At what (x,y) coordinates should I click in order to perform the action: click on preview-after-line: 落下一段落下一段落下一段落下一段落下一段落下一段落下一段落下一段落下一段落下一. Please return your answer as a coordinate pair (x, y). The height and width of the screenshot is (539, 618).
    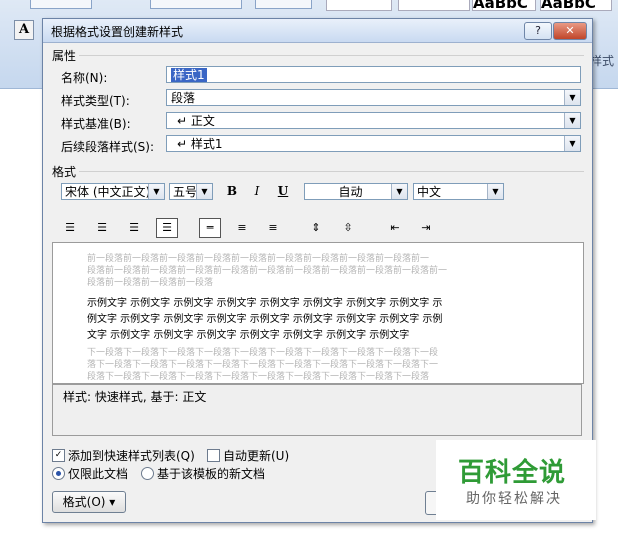
    Looking at the image, I should click on (263, 365).